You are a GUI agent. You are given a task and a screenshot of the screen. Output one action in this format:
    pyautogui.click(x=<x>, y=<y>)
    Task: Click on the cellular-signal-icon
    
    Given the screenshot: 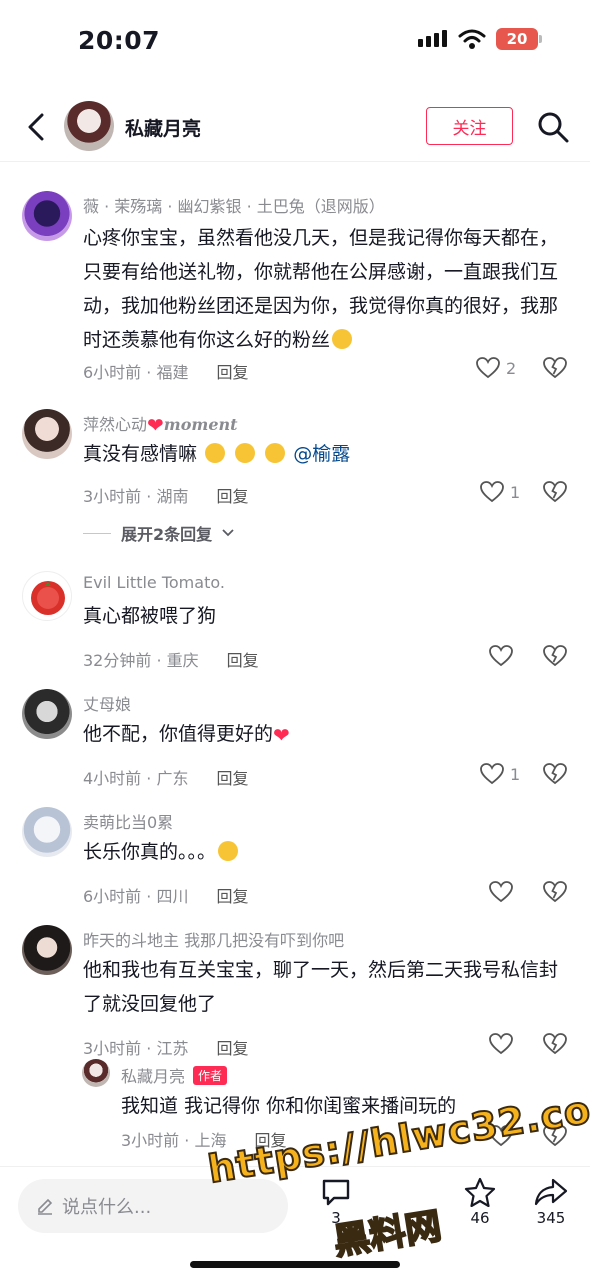 What is the action you would take?
    pyautogui.click(x=432, y=38)
    